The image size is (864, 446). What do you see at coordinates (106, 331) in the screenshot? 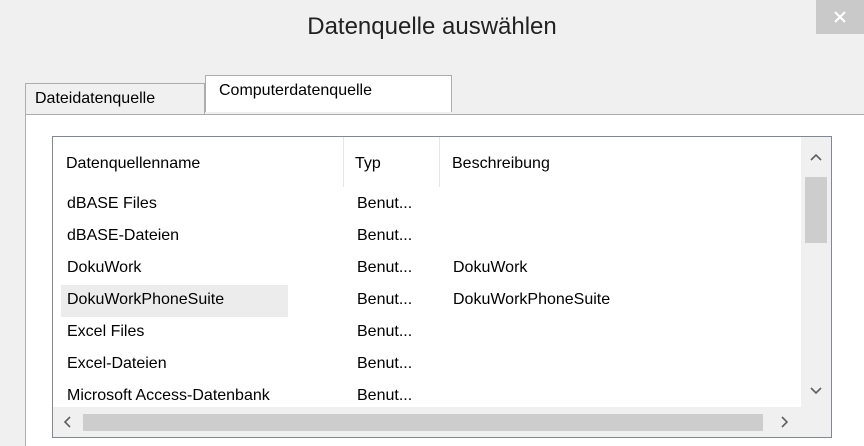
I see `row-name: Excel Files` at bounding box center [106, 331].